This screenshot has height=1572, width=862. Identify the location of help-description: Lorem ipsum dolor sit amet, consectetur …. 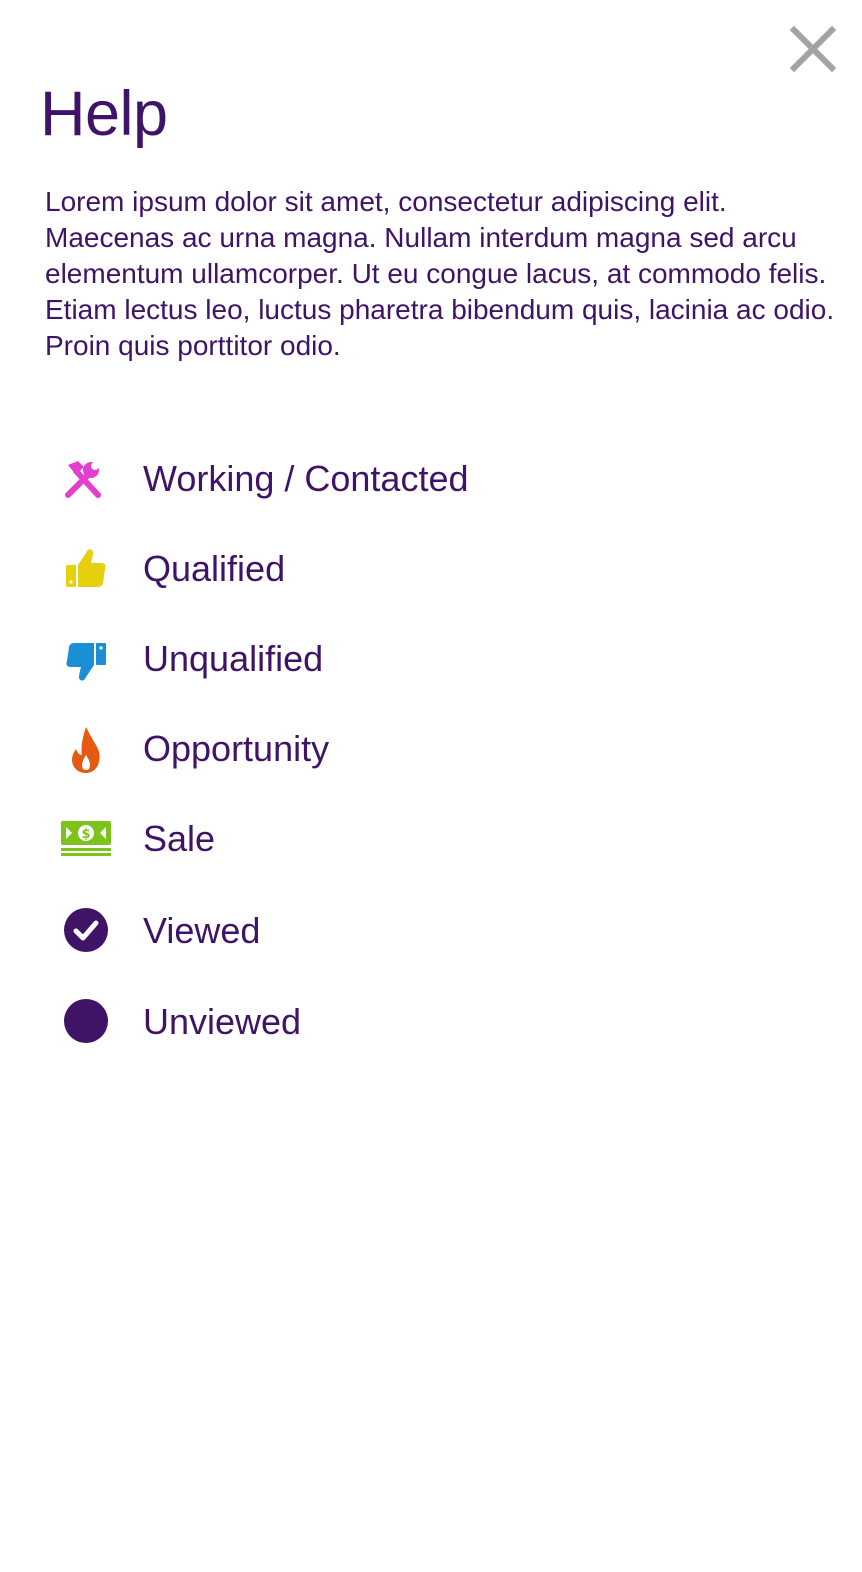
(440, 273).